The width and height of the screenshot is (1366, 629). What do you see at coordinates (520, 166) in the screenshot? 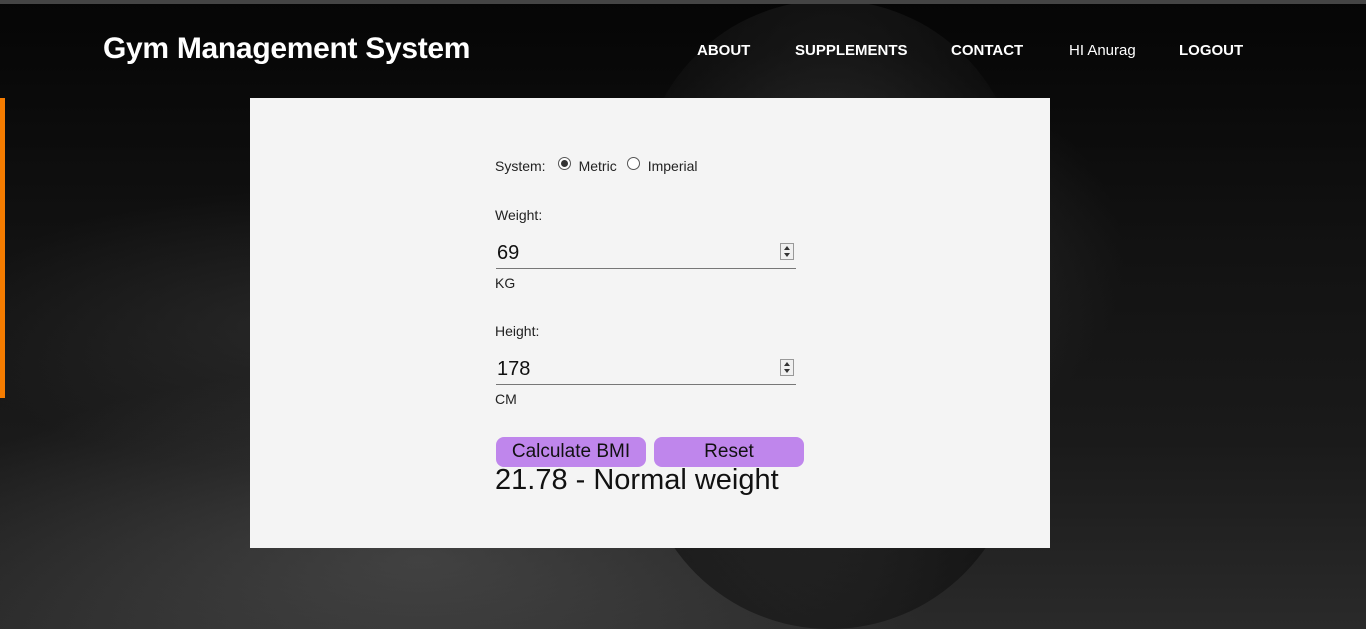
I see `system-label: System:` at bounding box center [520, 166].